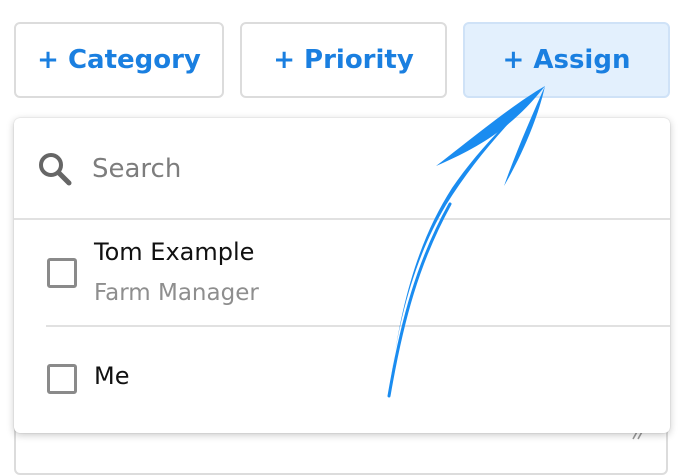 This screenshot has height=475, width=686. I want to click on assignee-search-input, so click(362, 169).